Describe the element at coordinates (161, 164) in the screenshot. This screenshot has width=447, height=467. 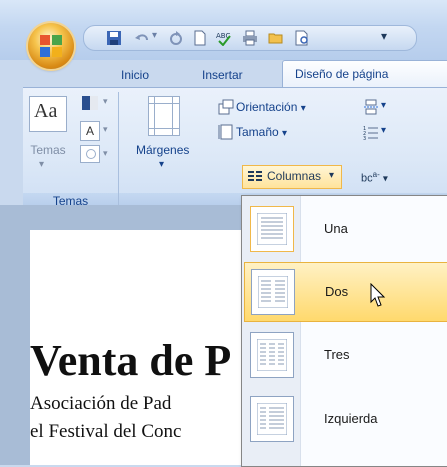
I see `margins-dropdown-icon: ▾` at that location.